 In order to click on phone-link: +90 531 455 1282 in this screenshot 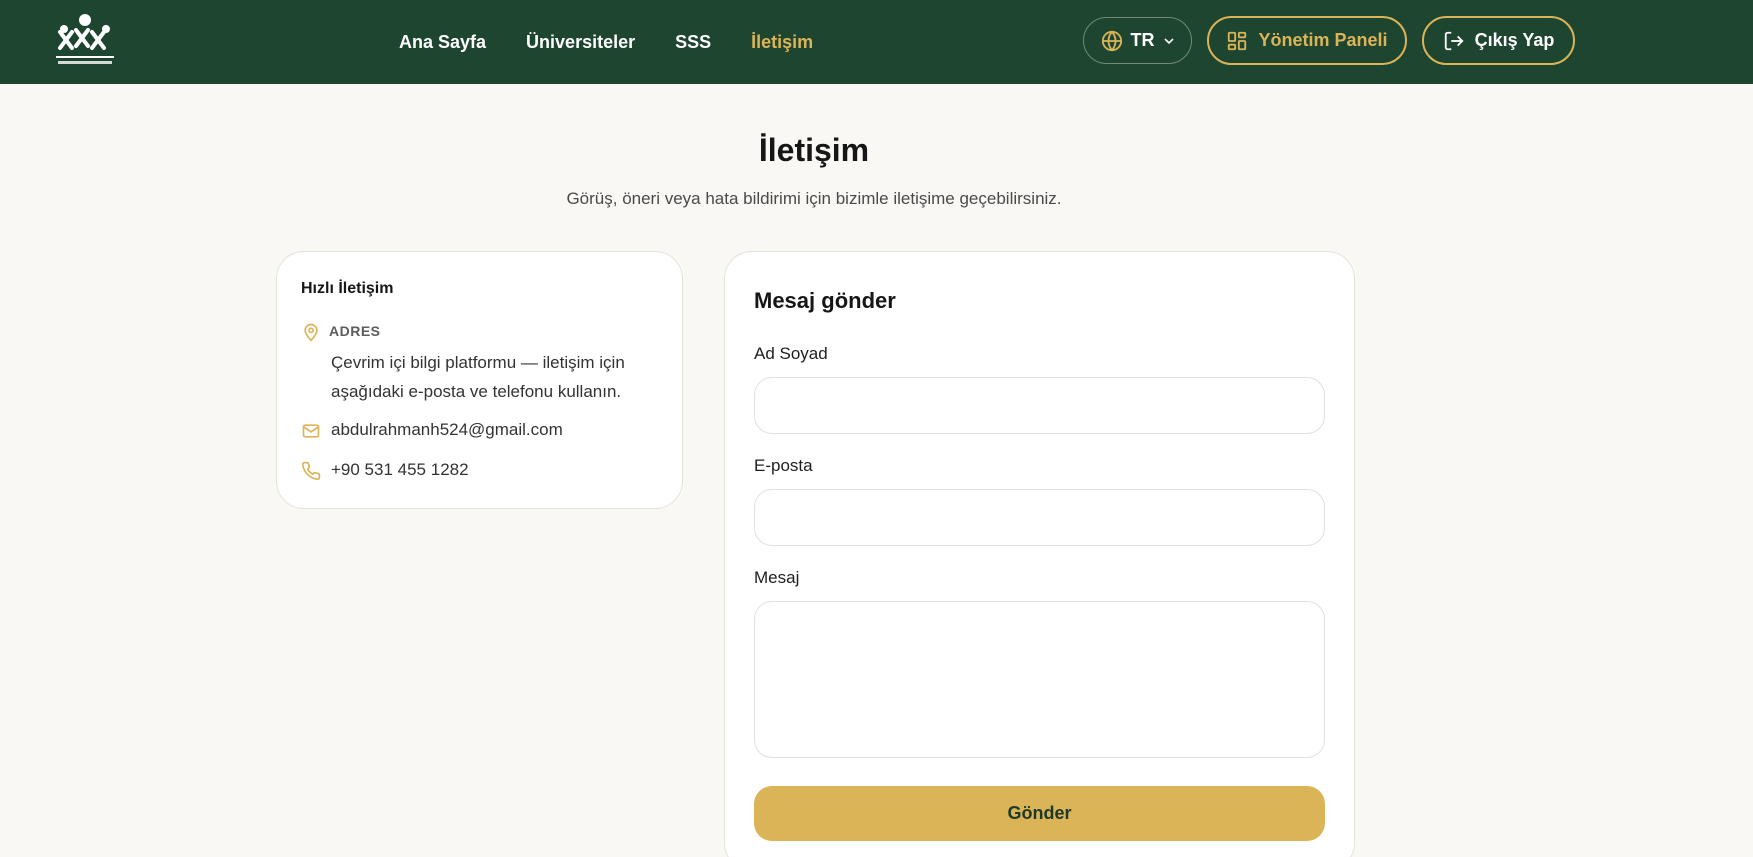, I will do `click(400, 470)`.